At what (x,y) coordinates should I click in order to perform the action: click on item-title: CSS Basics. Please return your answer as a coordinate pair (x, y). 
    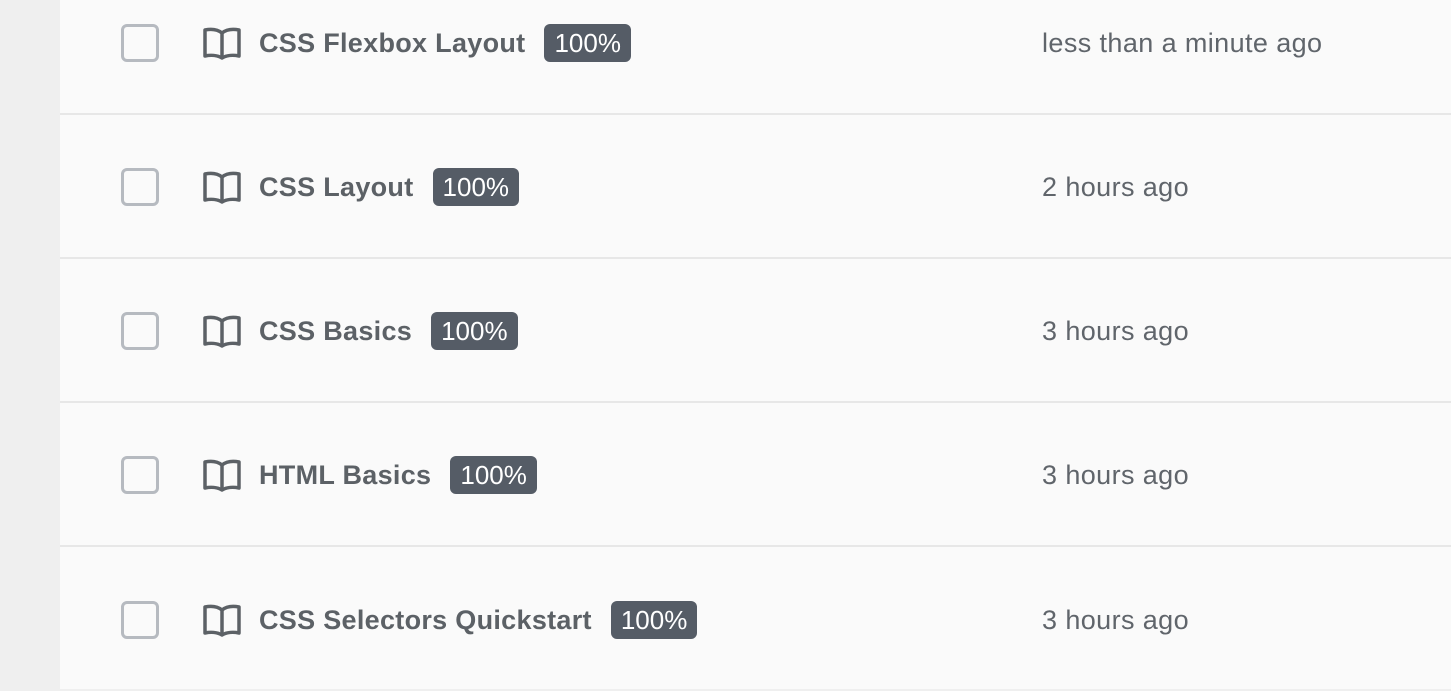
    Looking at the image, I should click on (335, 331).